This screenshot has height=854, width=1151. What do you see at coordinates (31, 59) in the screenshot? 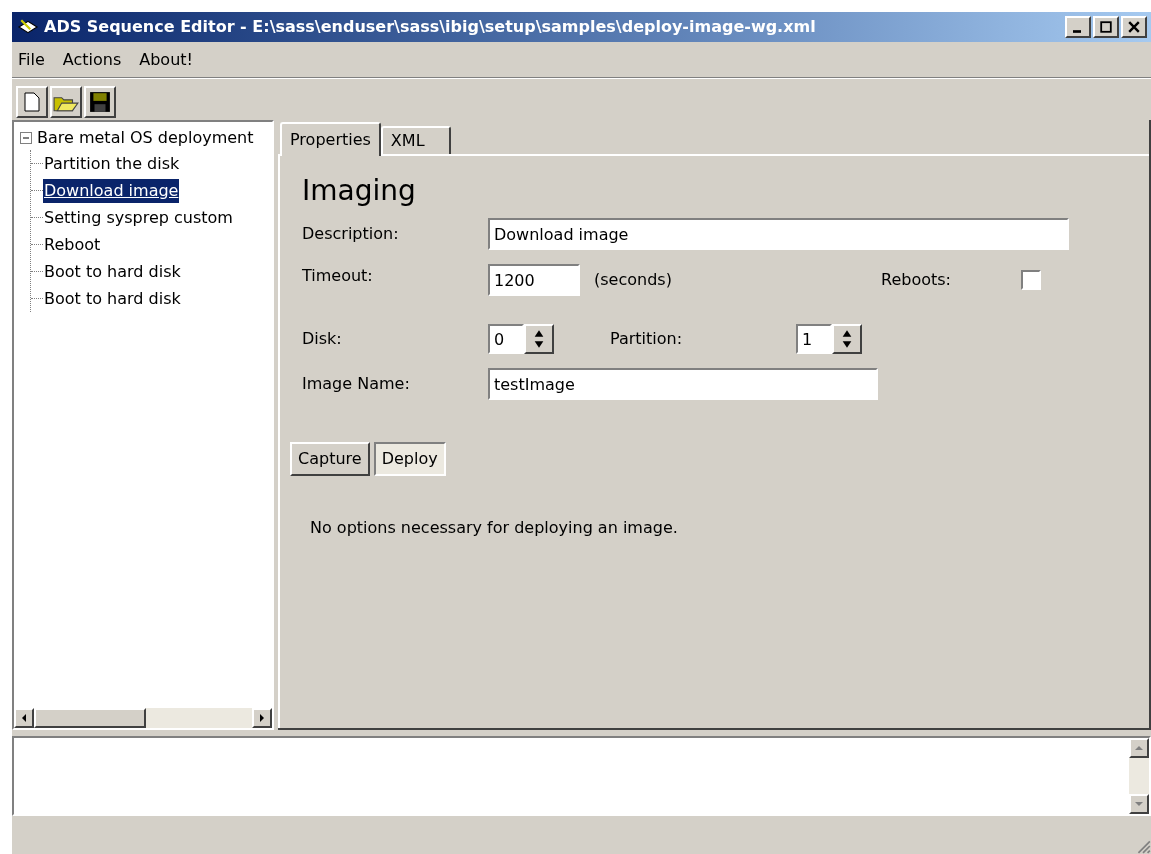
I see `menu-item: File` at bounding box center [31, 59].